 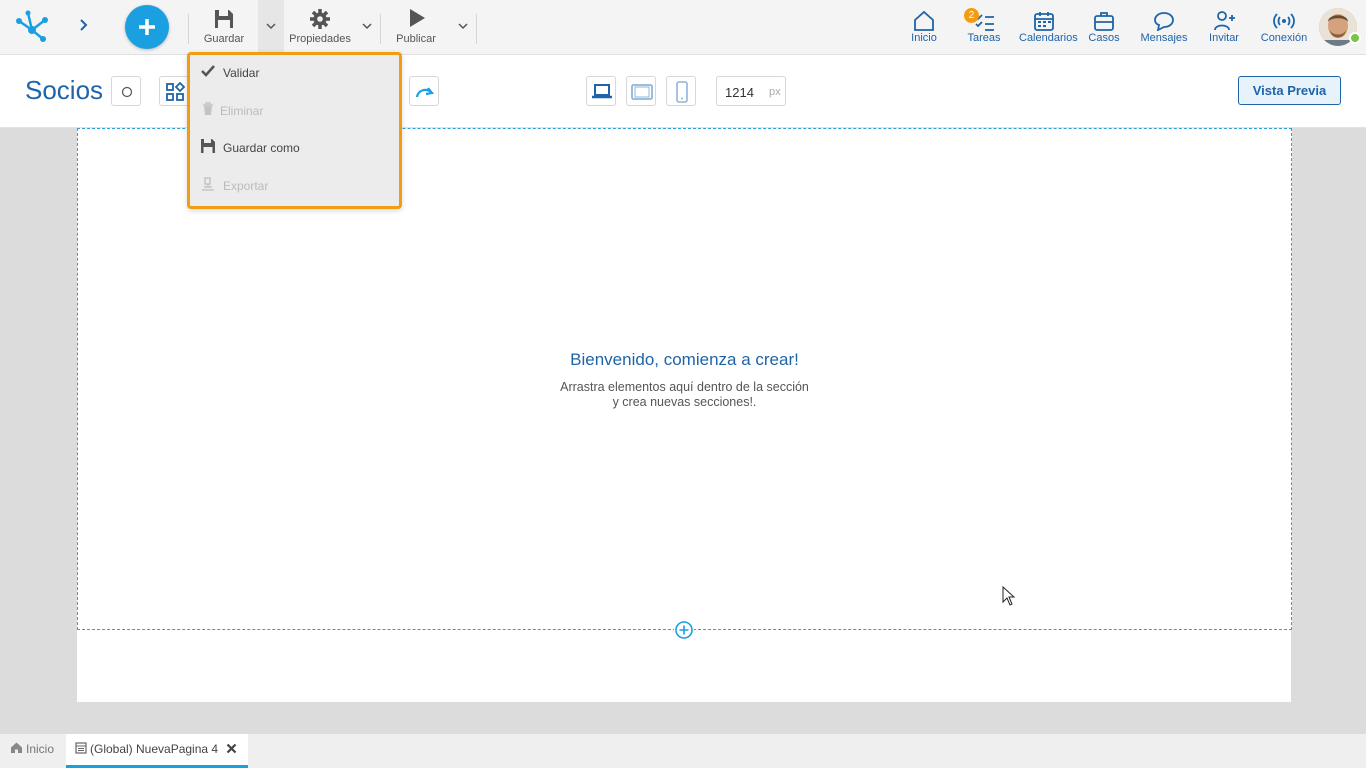 I want to click on canvas-width-value: 1214, so click(x=739, y=92).